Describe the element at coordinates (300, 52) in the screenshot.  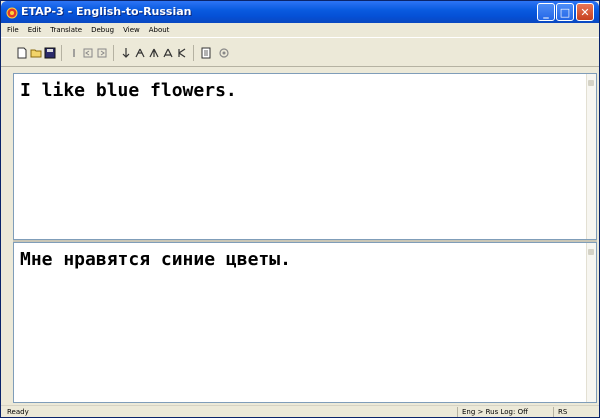
I see `toolbar` at that location.